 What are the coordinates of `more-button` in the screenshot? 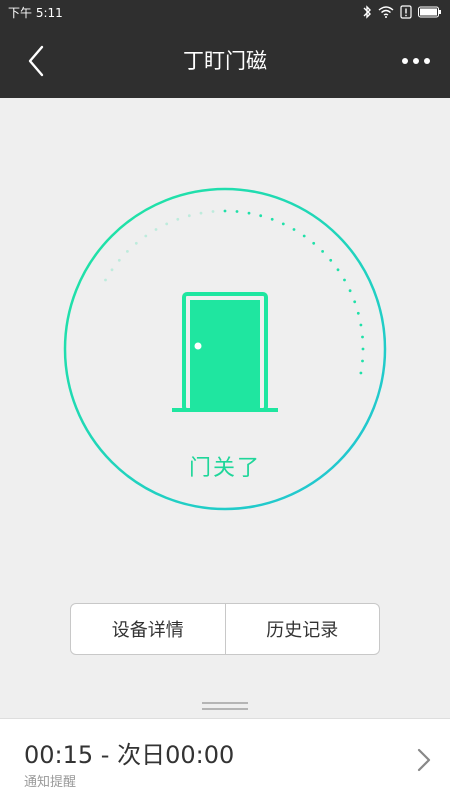 It's located at (416, 61).